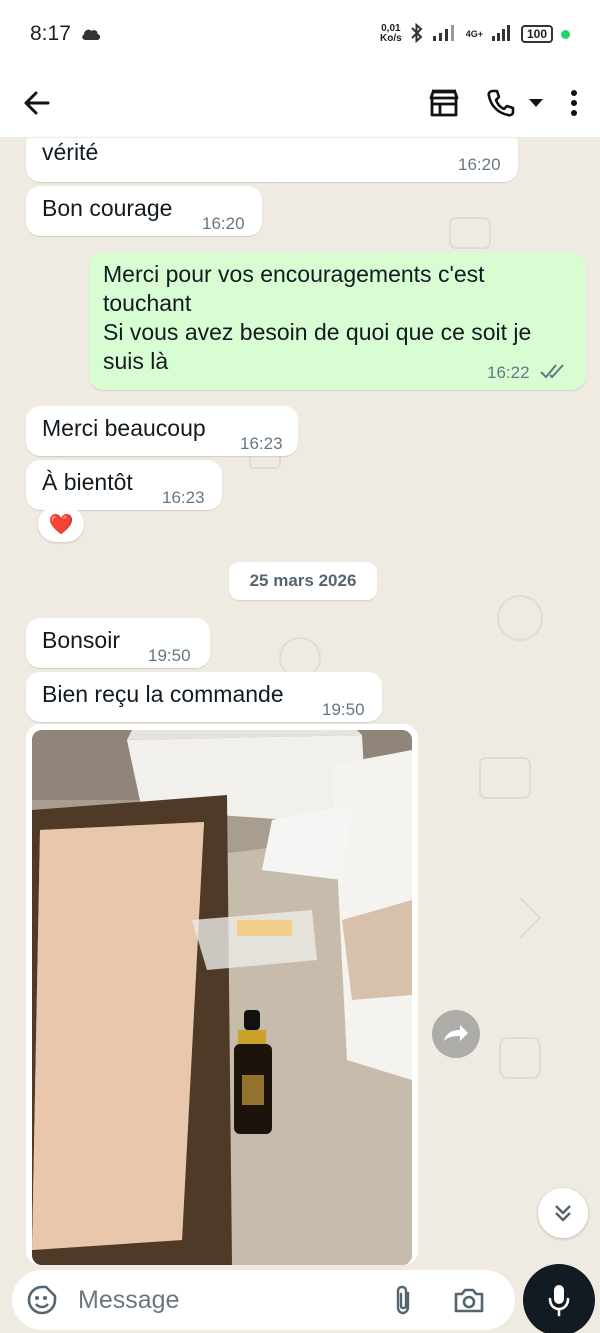 This screenshot has height=1333, width=600. I want to click on date-separator: 25 mars 2026, so click(303, 581).